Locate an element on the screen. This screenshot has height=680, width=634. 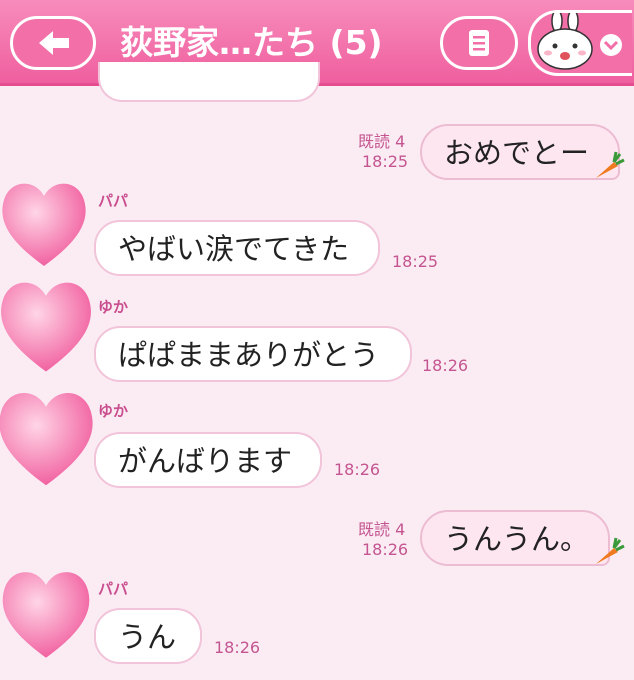
chat-title: 荻野家…たち (5) is located at coordinates (251, 43).